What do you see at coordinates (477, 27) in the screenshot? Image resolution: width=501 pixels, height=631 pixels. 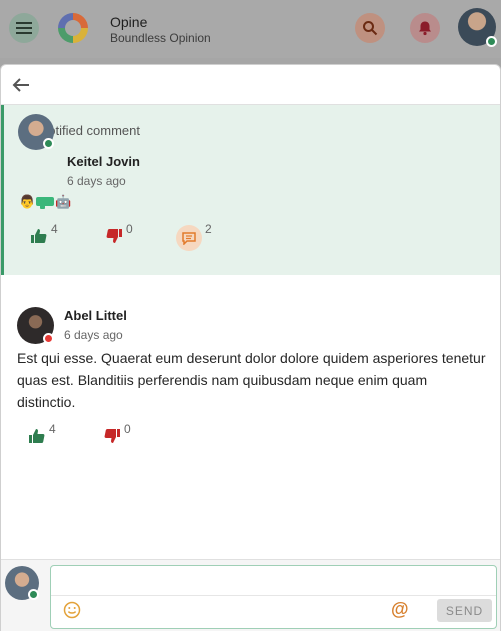 I see `user-avatar` at bounding box center [477, 27].